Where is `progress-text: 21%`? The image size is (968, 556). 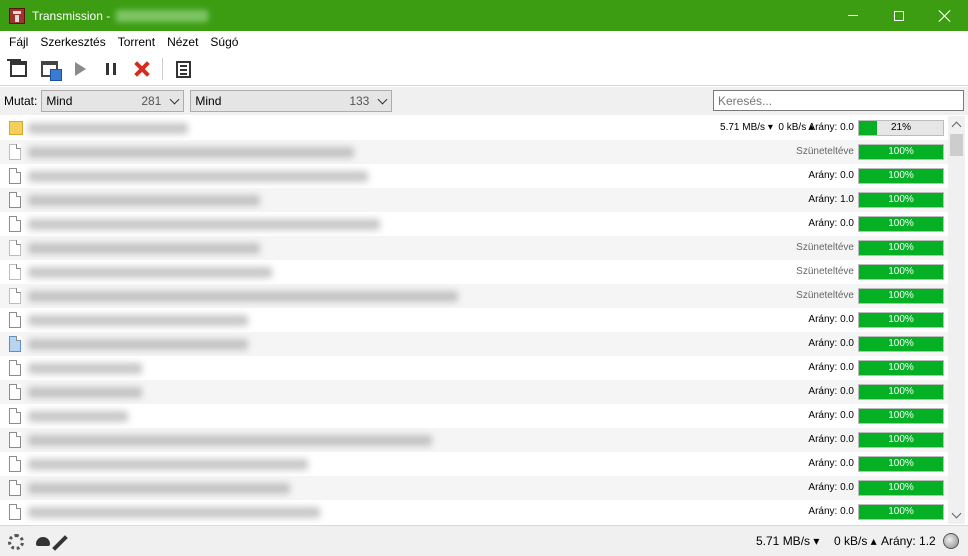 progress-text: 21% is located at coordinates (900, 127).